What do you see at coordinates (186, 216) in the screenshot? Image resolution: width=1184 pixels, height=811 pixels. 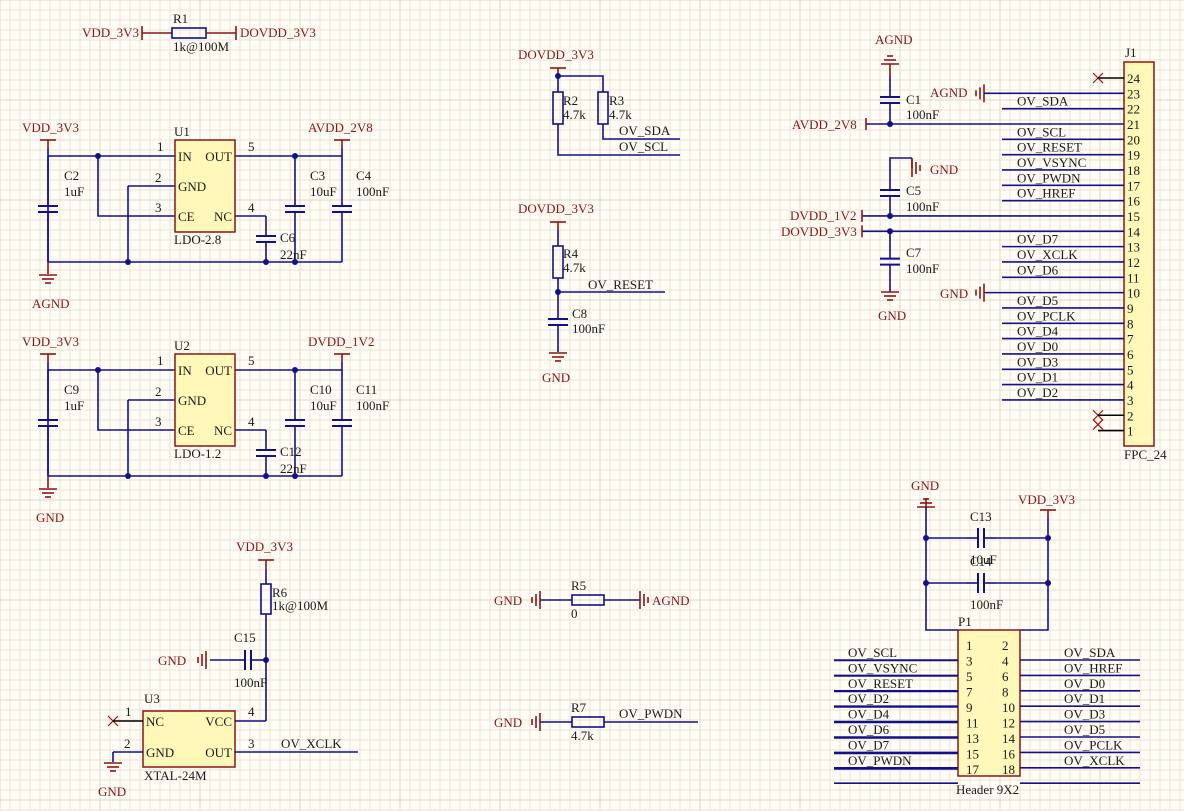 I see `pin-name: CE` at bounding box center [186, 216].